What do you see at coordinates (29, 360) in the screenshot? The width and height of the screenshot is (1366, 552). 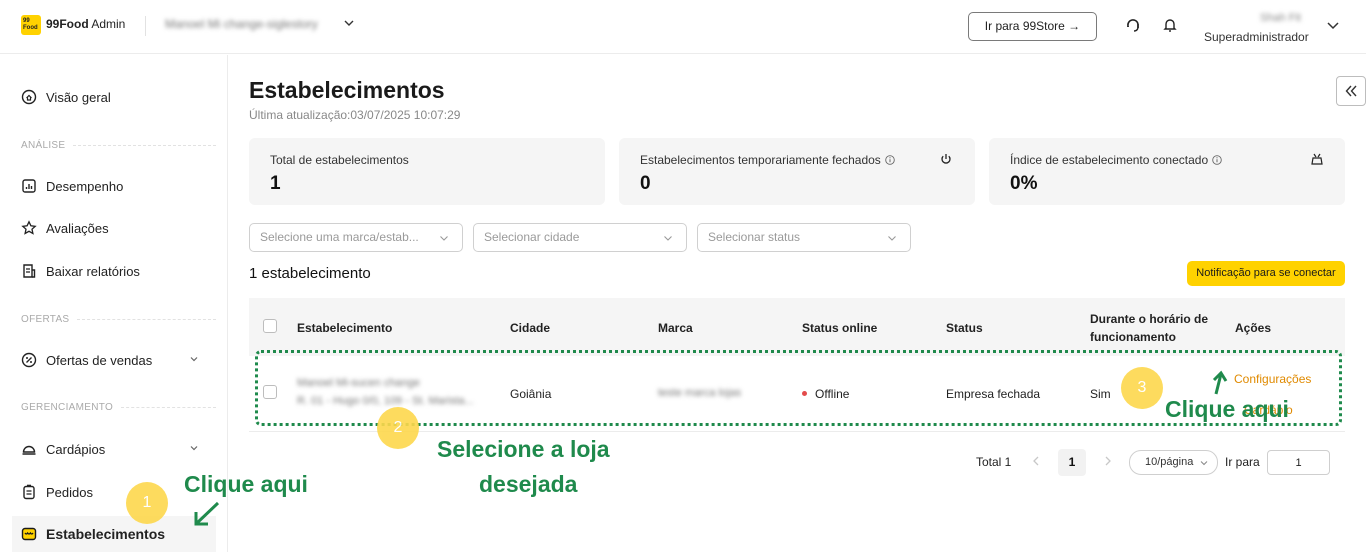 I see `discount-icon` at bounding box center [29, 360].